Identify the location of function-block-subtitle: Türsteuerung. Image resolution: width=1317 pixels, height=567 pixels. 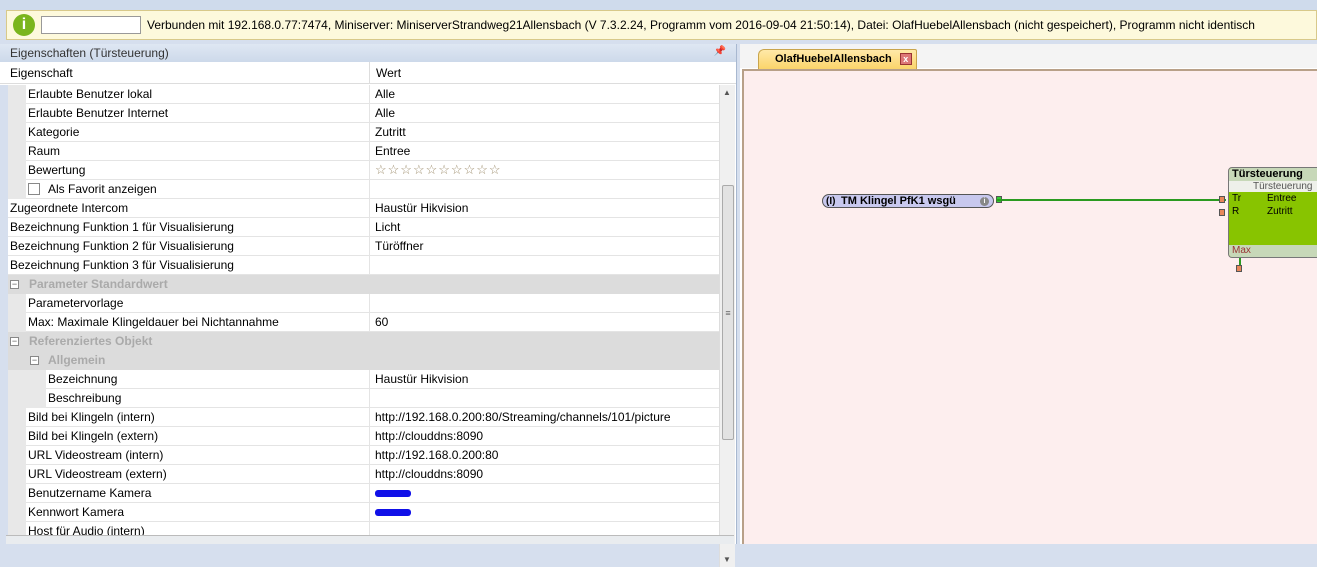
(1273, 186).